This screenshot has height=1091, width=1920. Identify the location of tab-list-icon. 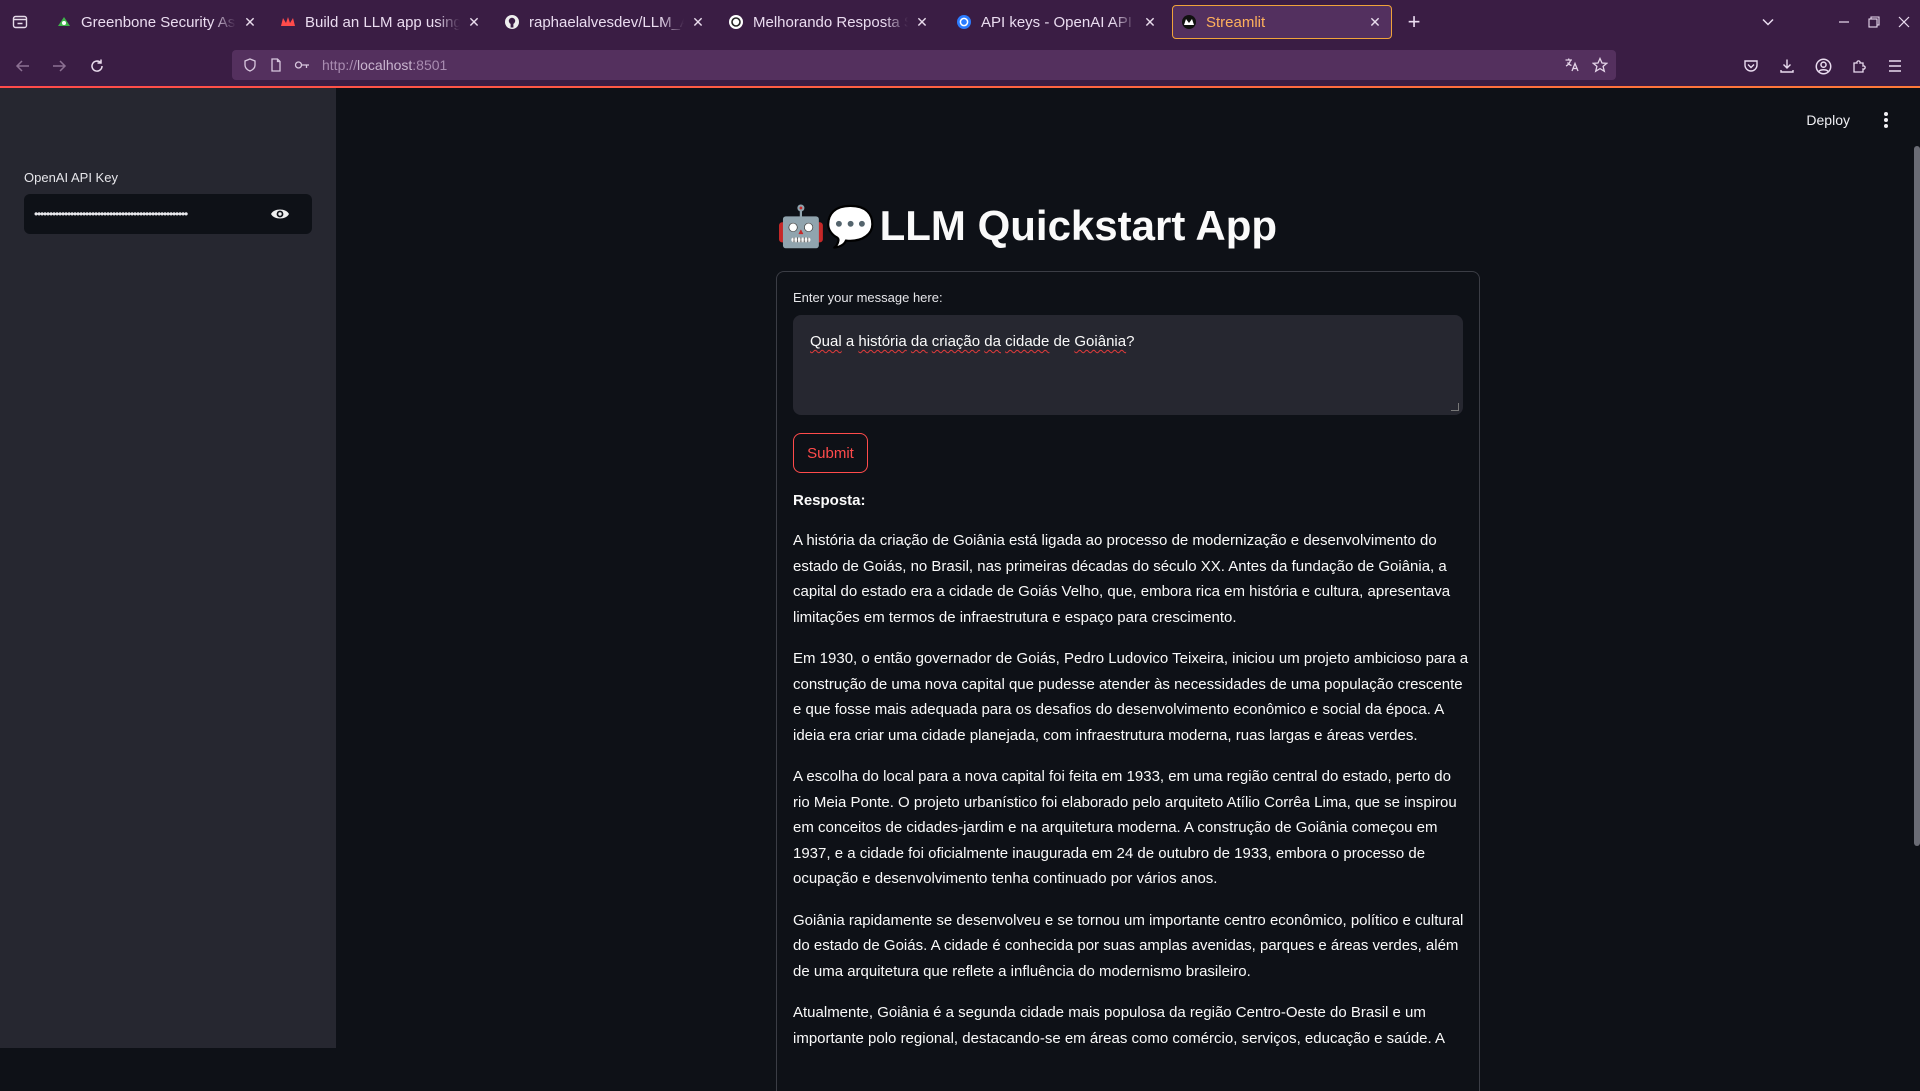
(20, 22).